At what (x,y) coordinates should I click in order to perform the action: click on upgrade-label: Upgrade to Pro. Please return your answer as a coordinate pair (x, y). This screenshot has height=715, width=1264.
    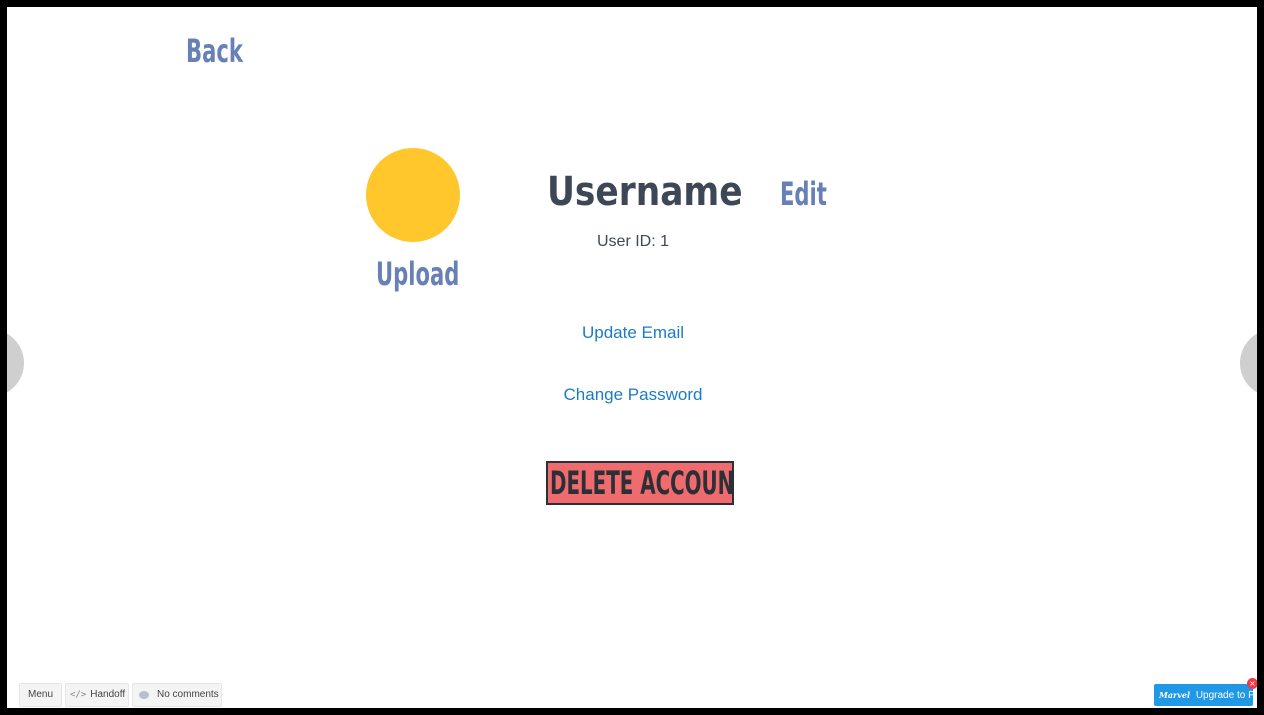
    Looking at the image, I should click on (1226, 695).